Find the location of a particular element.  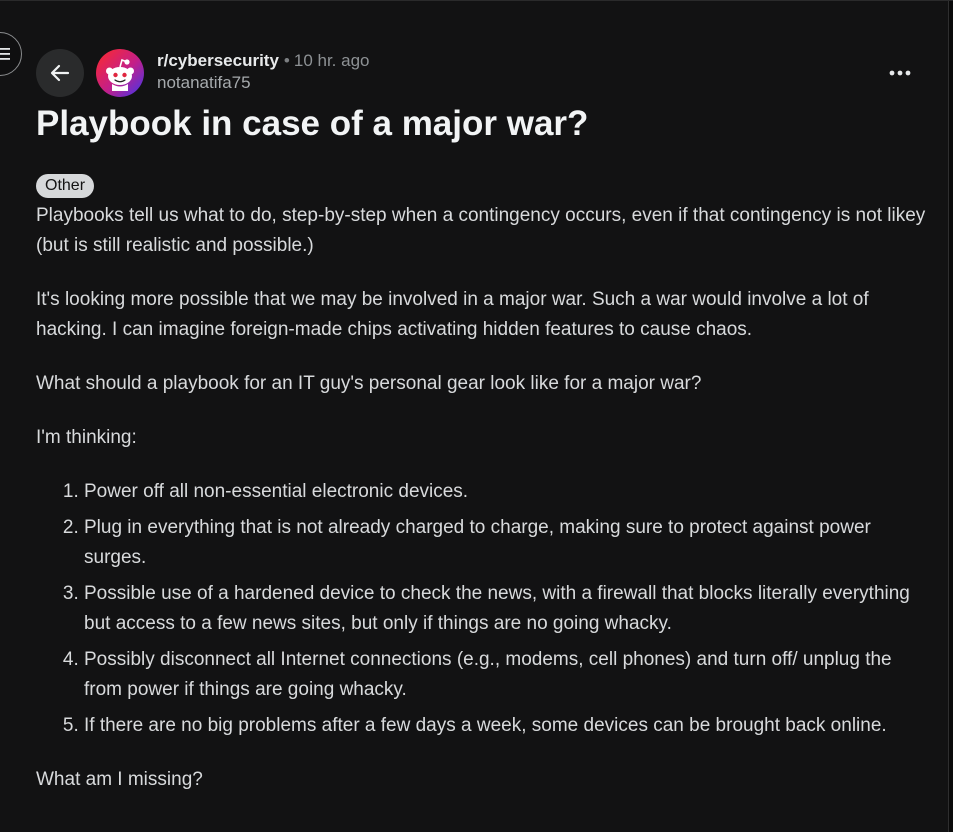

post-meta: r/cybersecurity • 10 hr. ago notanatifa75 is located at coordinates (263, 71).